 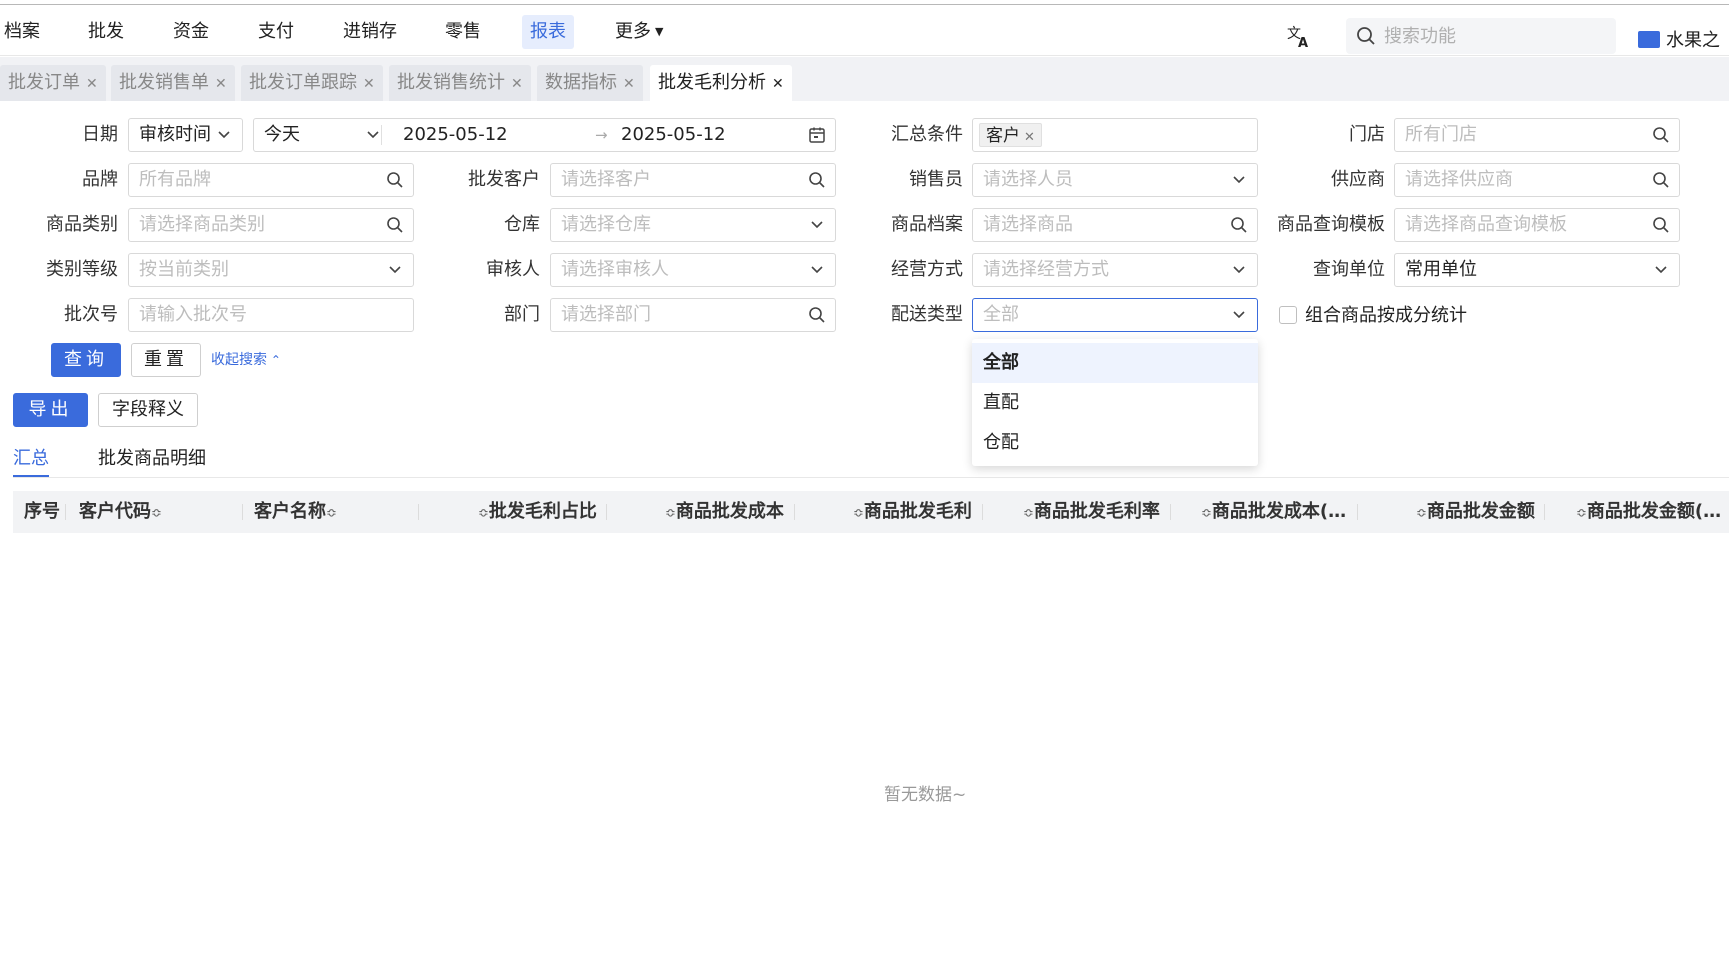 I want to click on caret-down-icon: ▼, so click(x=659, y=31).